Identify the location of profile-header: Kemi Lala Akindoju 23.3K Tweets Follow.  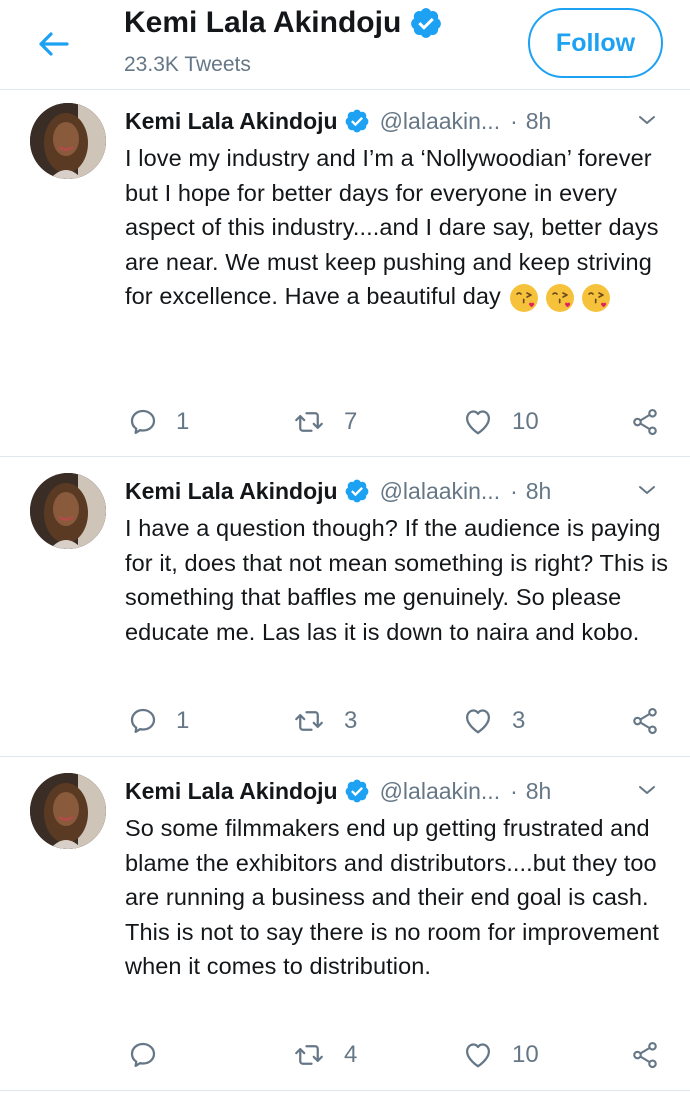
(345, 45).